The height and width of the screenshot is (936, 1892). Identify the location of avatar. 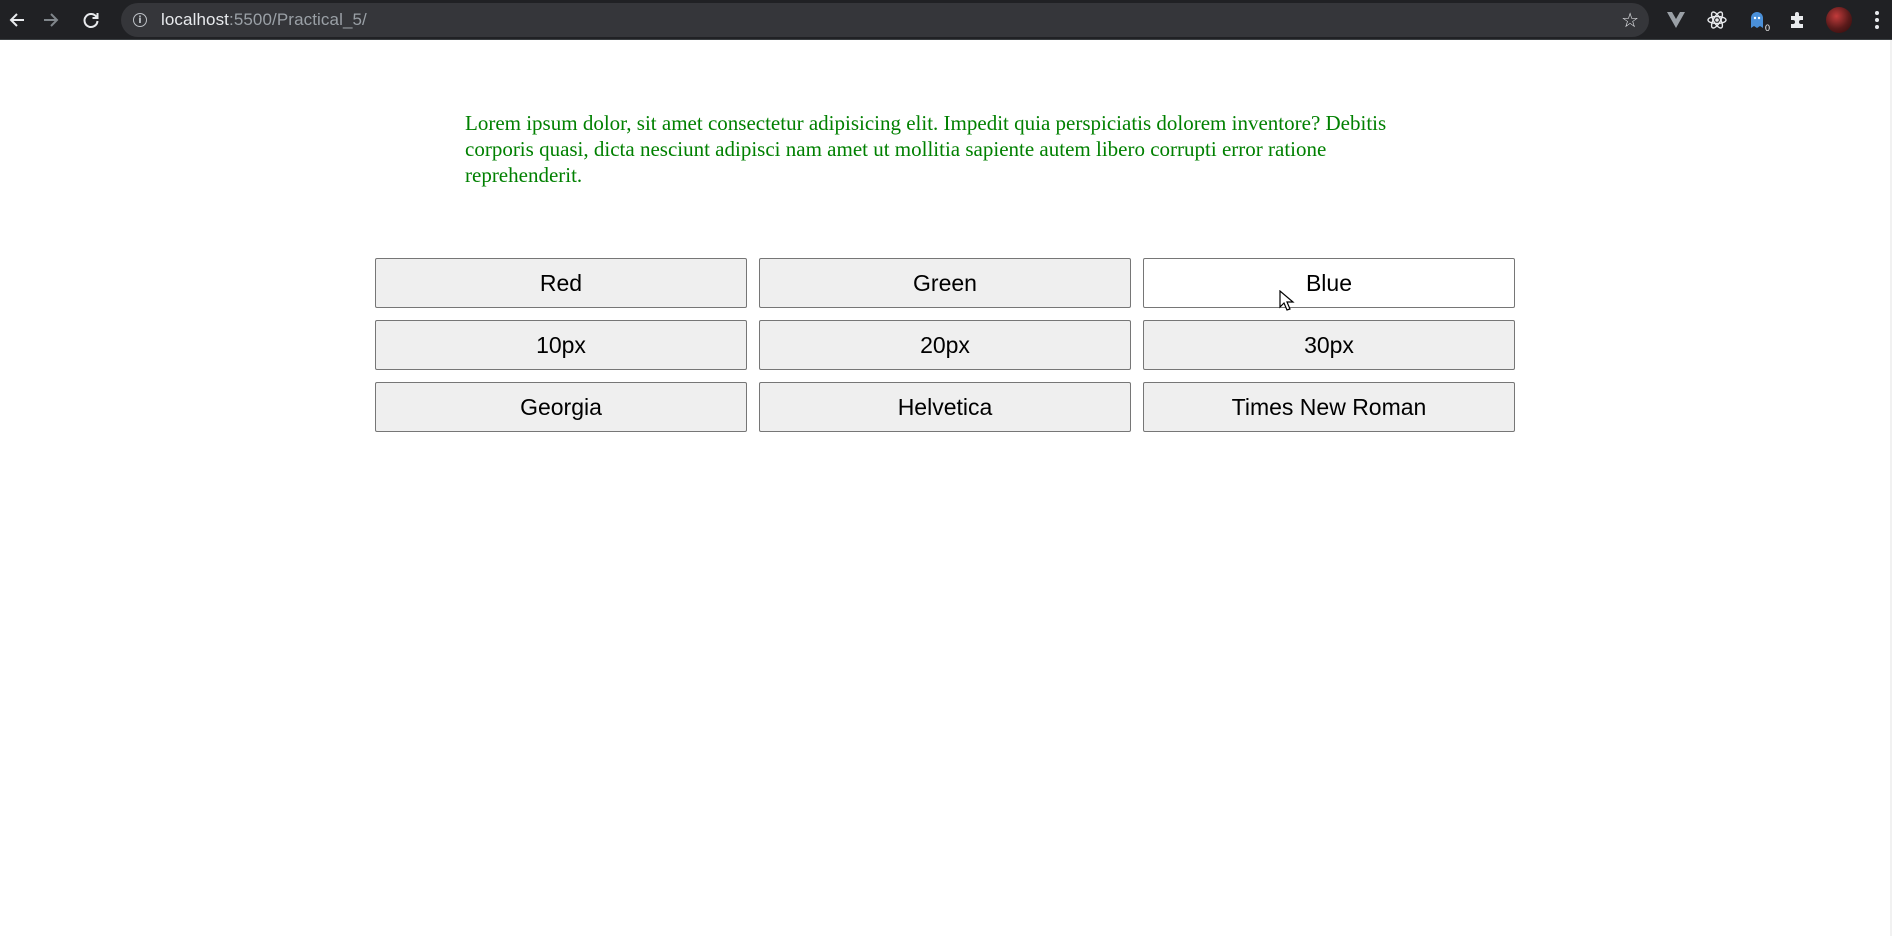
(1839, 20).